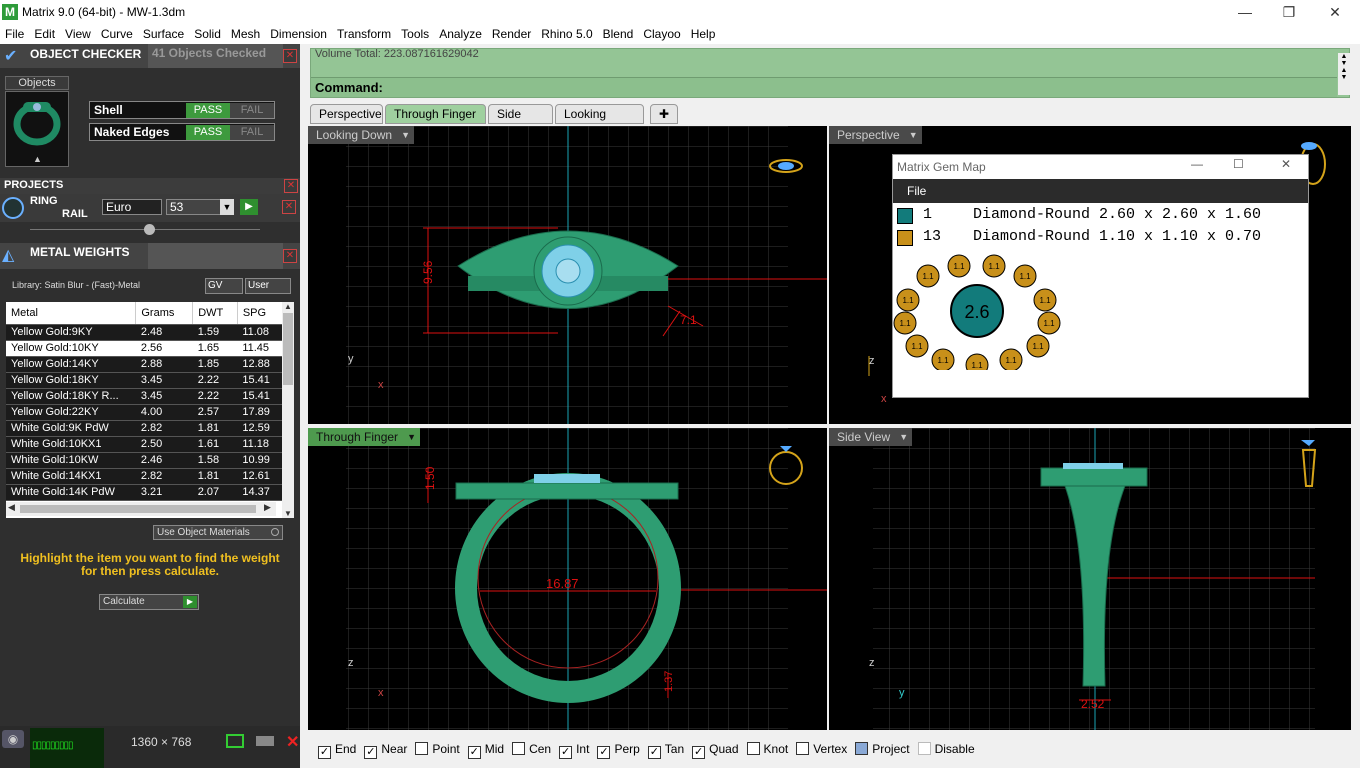  Describe the element at coordinates (946, 749) in the screenshot. I see `snap-disable: Disable` at that location.